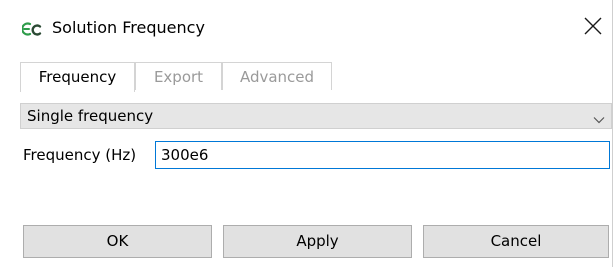 The height and width of the screenshot is (267, 613). Describe the element at coordinates (77, 77) in the screenshot. I see `tab-frequency: Frequency` at that location.